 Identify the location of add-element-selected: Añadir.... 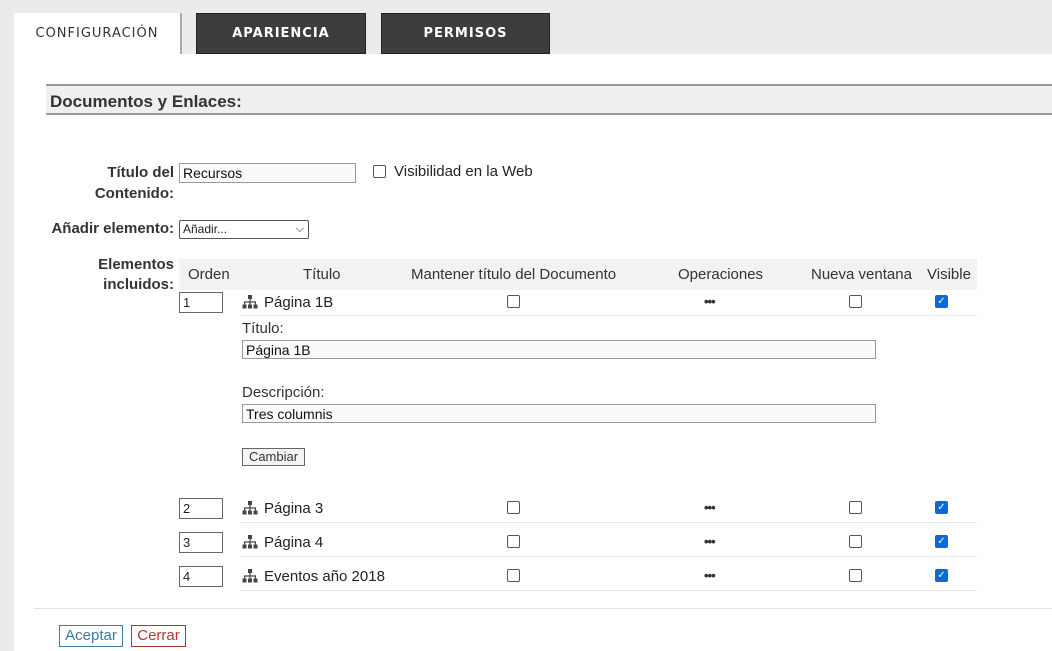
(205, 229).